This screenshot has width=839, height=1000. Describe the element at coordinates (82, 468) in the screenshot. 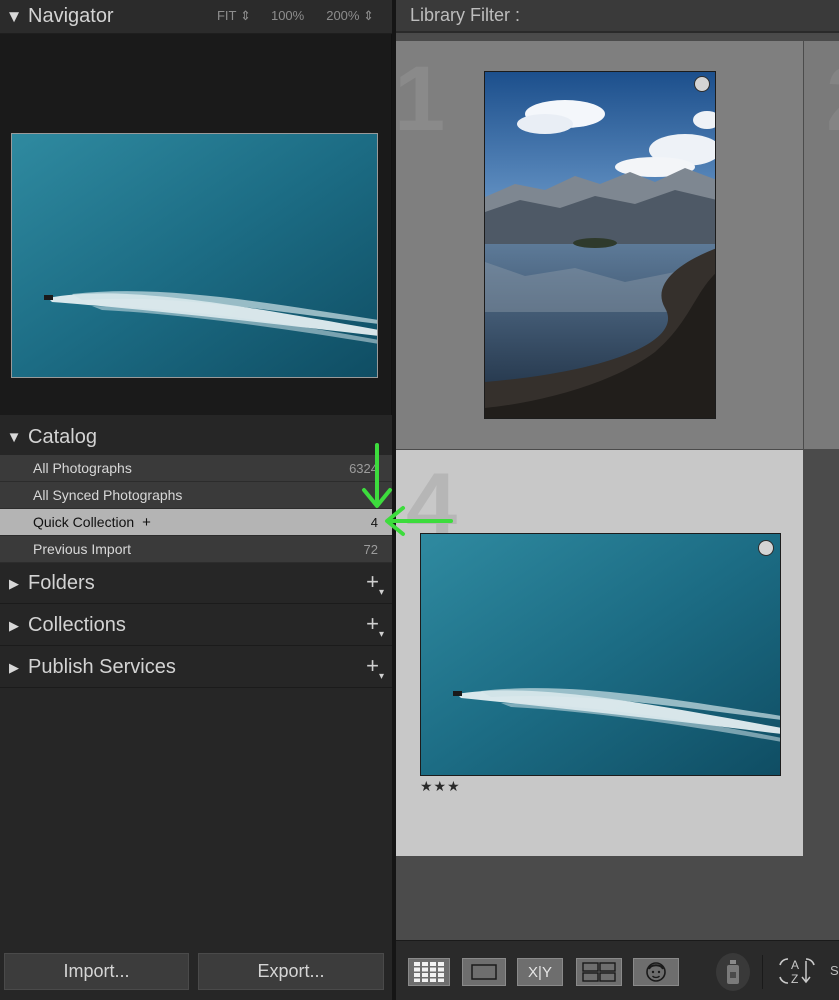

I see `catalog-item-label: All Photographs` at that location.